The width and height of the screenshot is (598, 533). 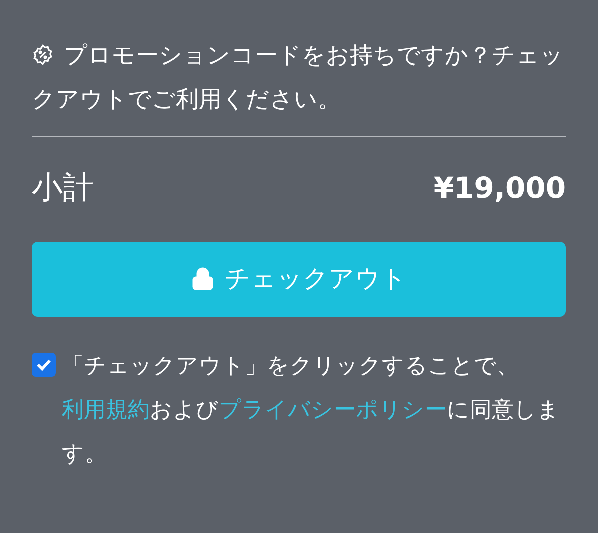 What do you see at coordinates (106, 410) in the screenshot?
I see `terms-link: 利用規約` at bounding box center [106, 410].